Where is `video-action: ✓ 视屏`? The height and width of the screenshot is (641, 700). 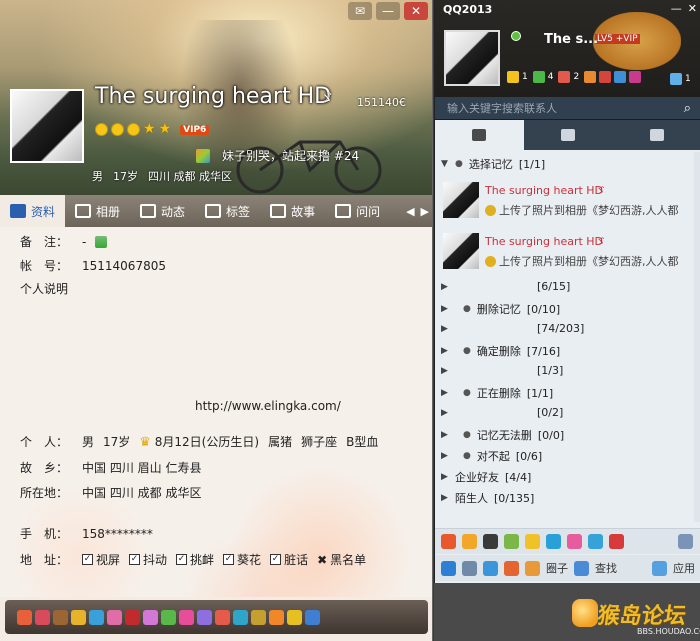
video-action: ✓ 视屏 is located at coordinates (101, 559).